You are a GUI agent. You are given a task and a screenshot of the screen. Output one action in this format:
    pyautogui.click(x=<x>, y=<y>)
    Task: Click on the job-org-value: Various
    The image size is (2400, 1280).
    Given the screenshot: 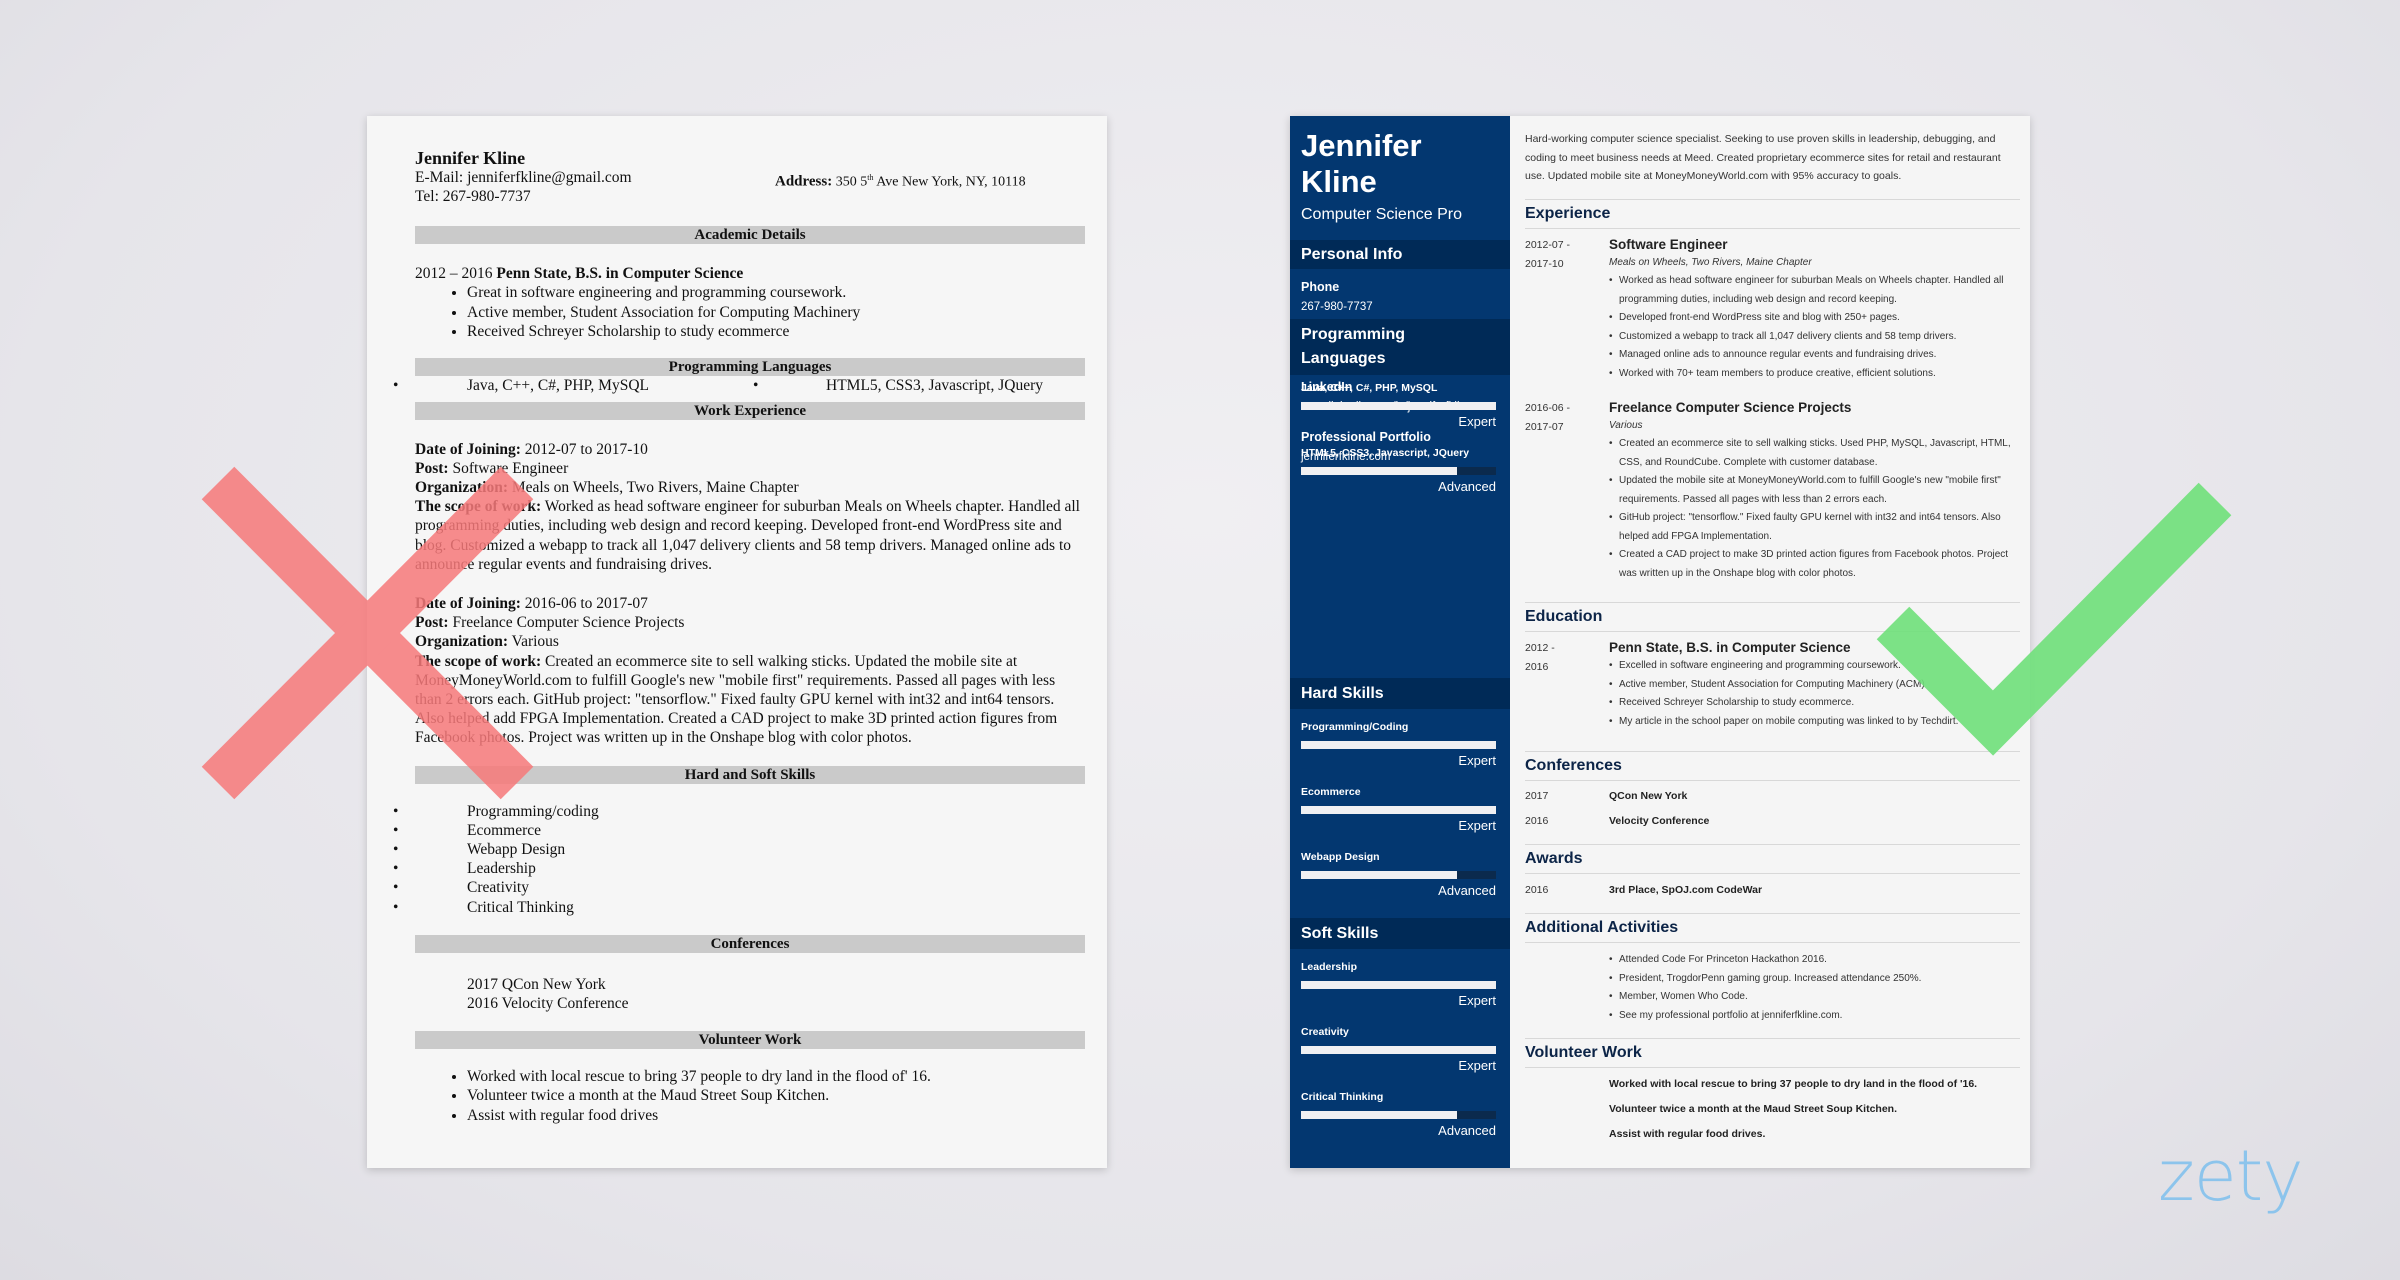 What is the action you would take?
    pyautogui.click(x=535, y=642)
    